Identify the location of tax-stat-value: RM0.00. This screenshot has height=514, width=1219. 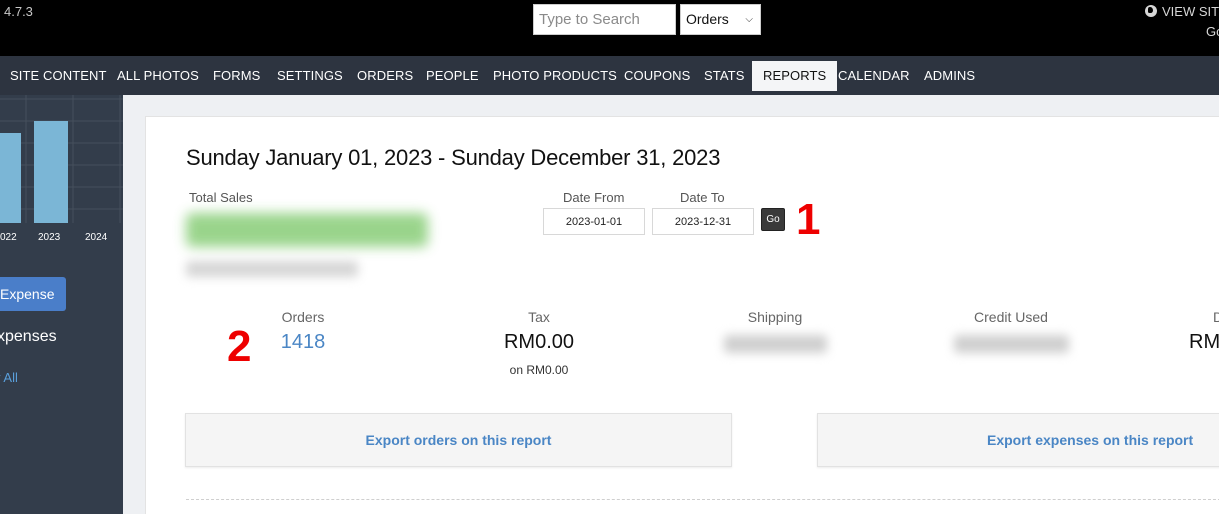
(539, 342).